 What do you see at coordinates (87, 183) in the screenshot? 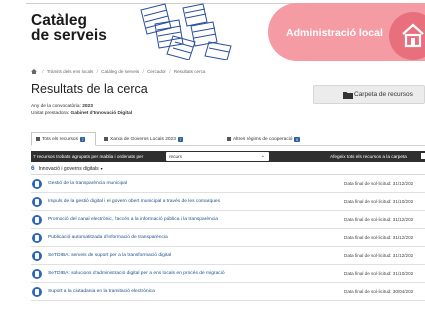
I see `result-title-link: Gestió de la transparència municipal` at bounding box center [87, 183].